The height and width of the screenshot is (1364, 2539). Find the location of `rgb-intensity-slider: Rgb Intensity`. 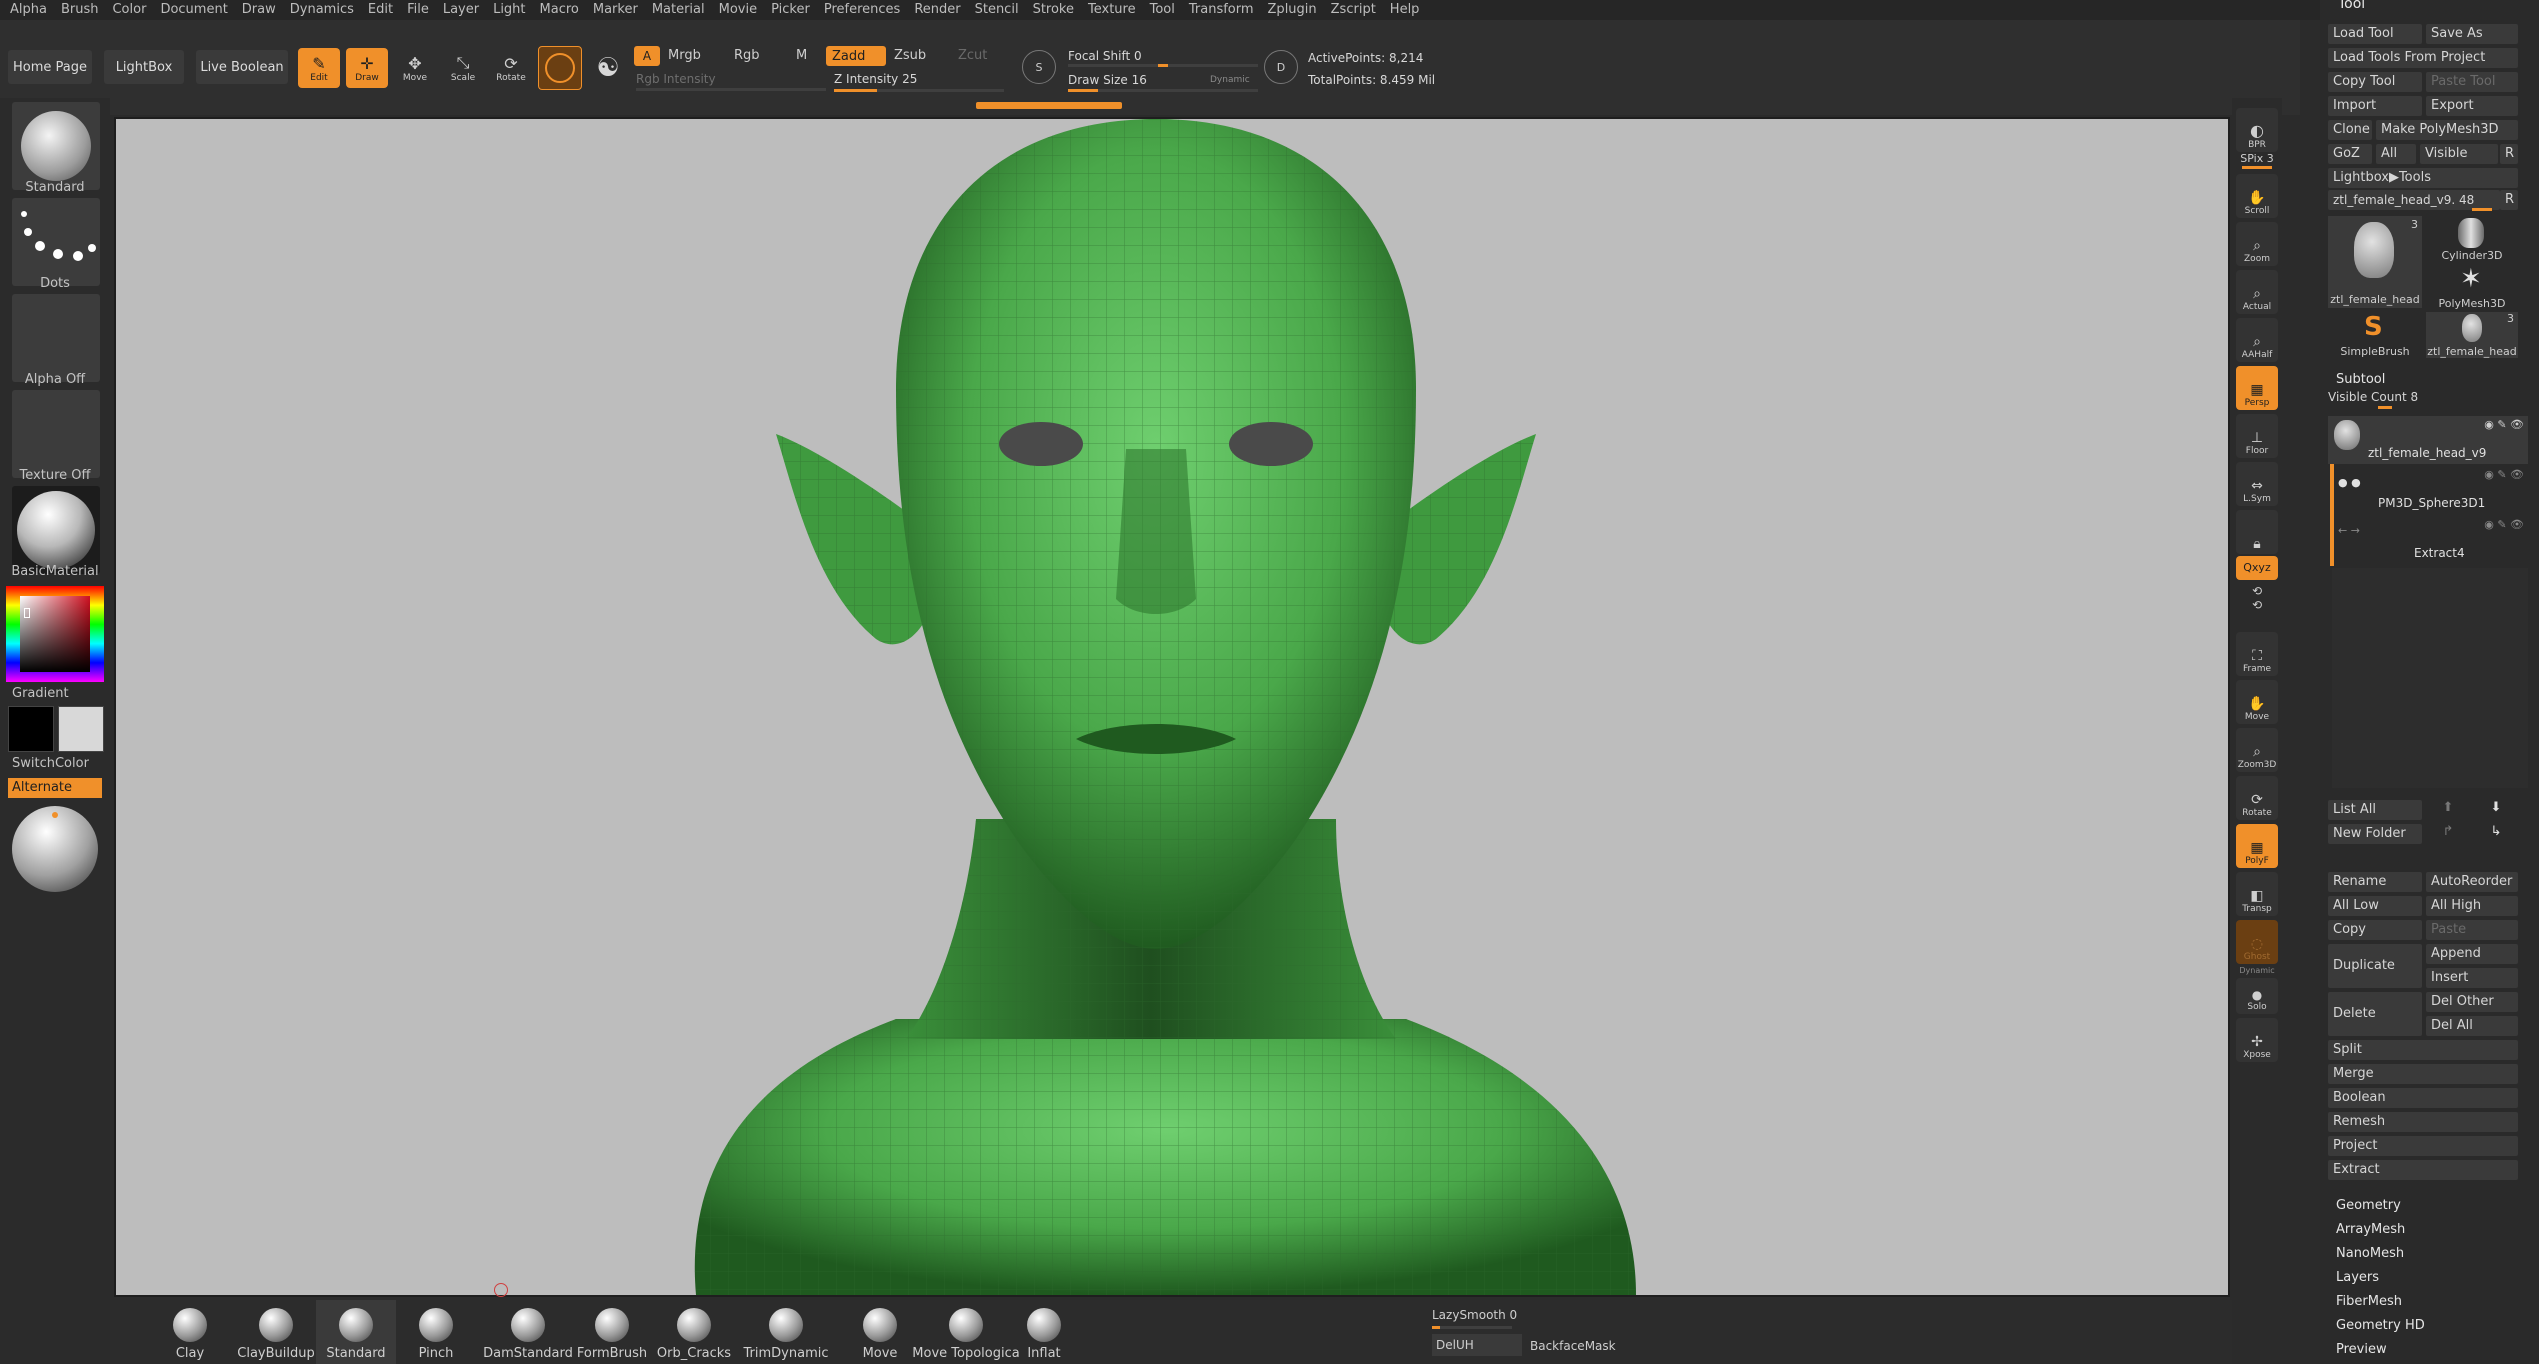

rgb-intensity-slider: Rgb Intensity is located at coordinates (731, 79).